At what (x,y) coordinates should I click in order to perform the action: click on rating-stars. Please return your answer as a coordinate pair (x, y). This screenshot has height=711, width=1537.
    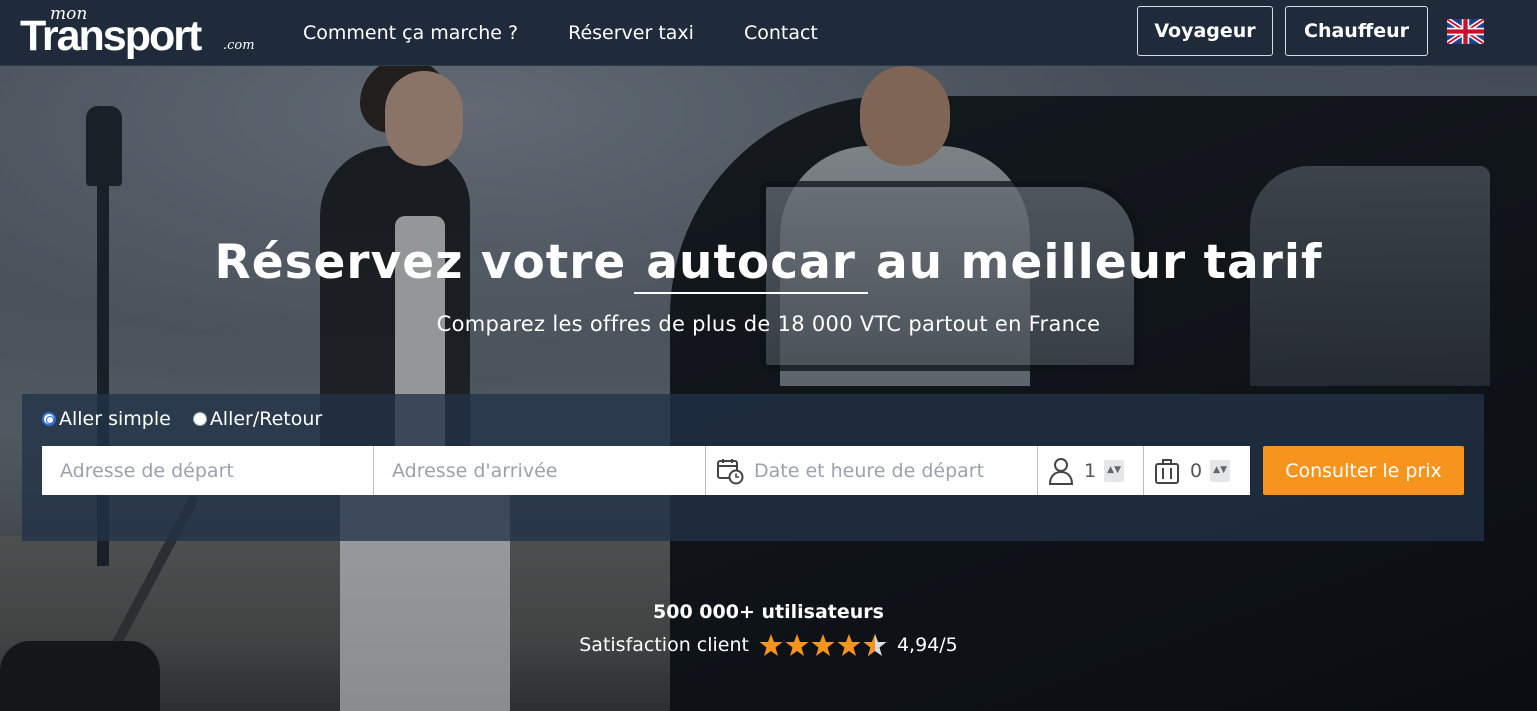
    Looking at the image, I should click on (823, 645).